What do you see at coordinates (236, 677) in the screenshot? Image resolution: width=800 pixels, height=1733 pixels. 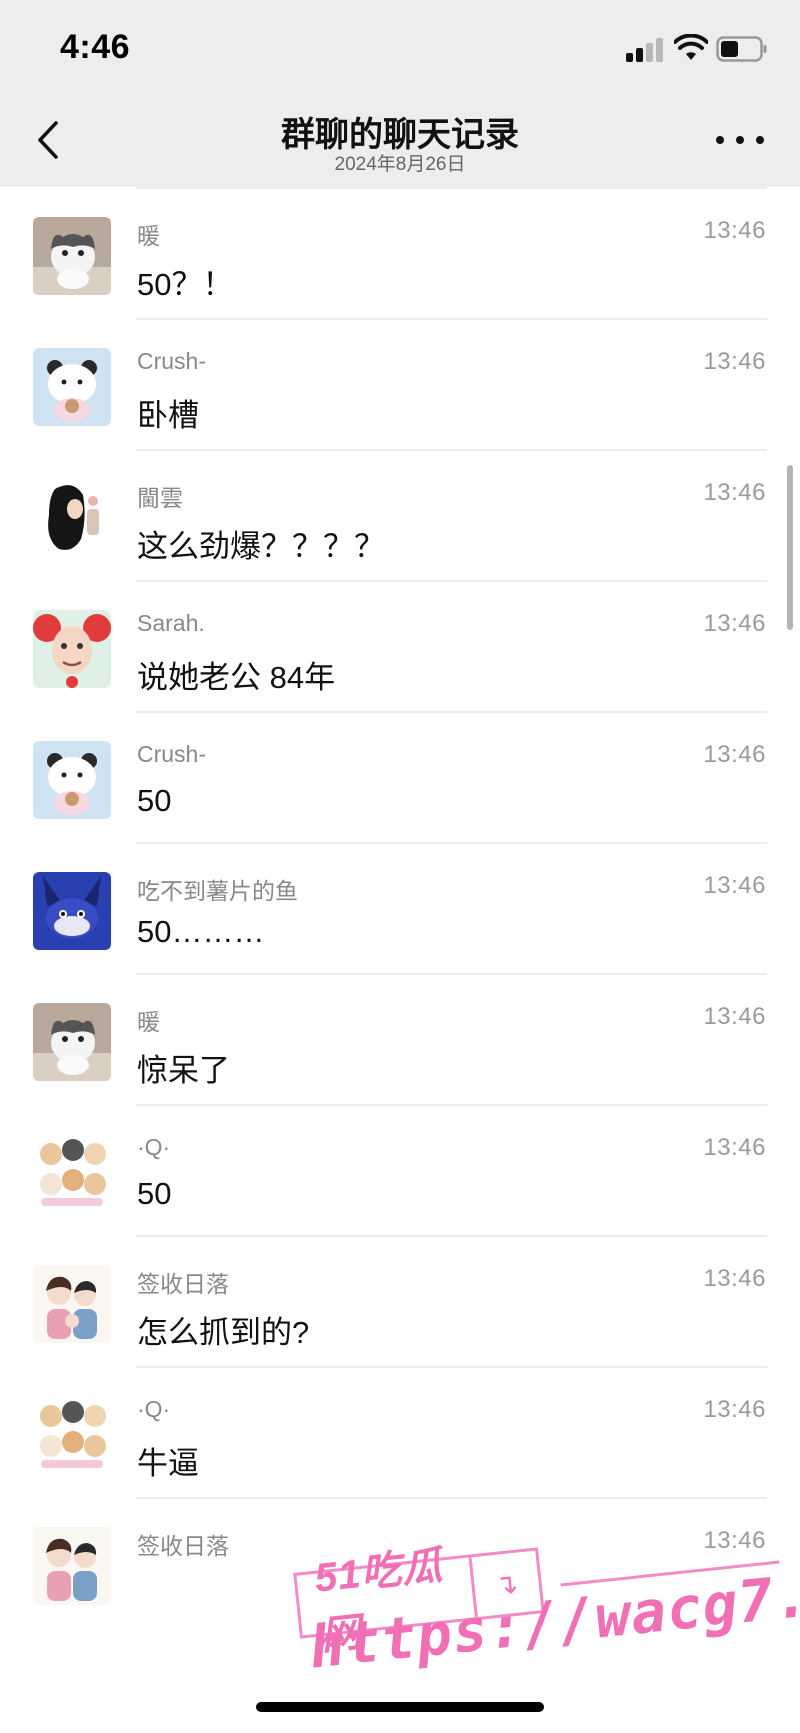 I see `message-text: 说她老公 84年` at bounding box center [236, 677].